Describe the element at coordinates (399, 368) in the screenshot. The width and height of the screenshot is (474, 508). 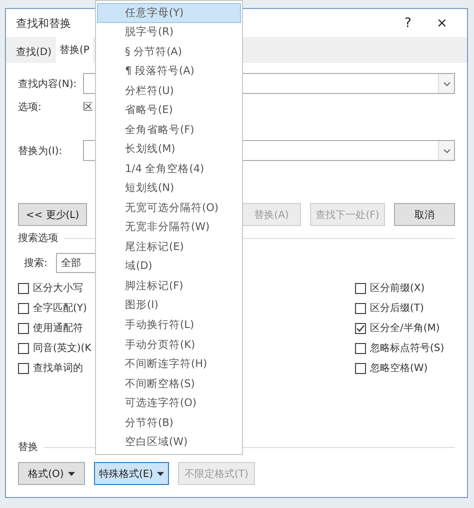
I see `checkbox-label: 忽略空格(W)` at that location.